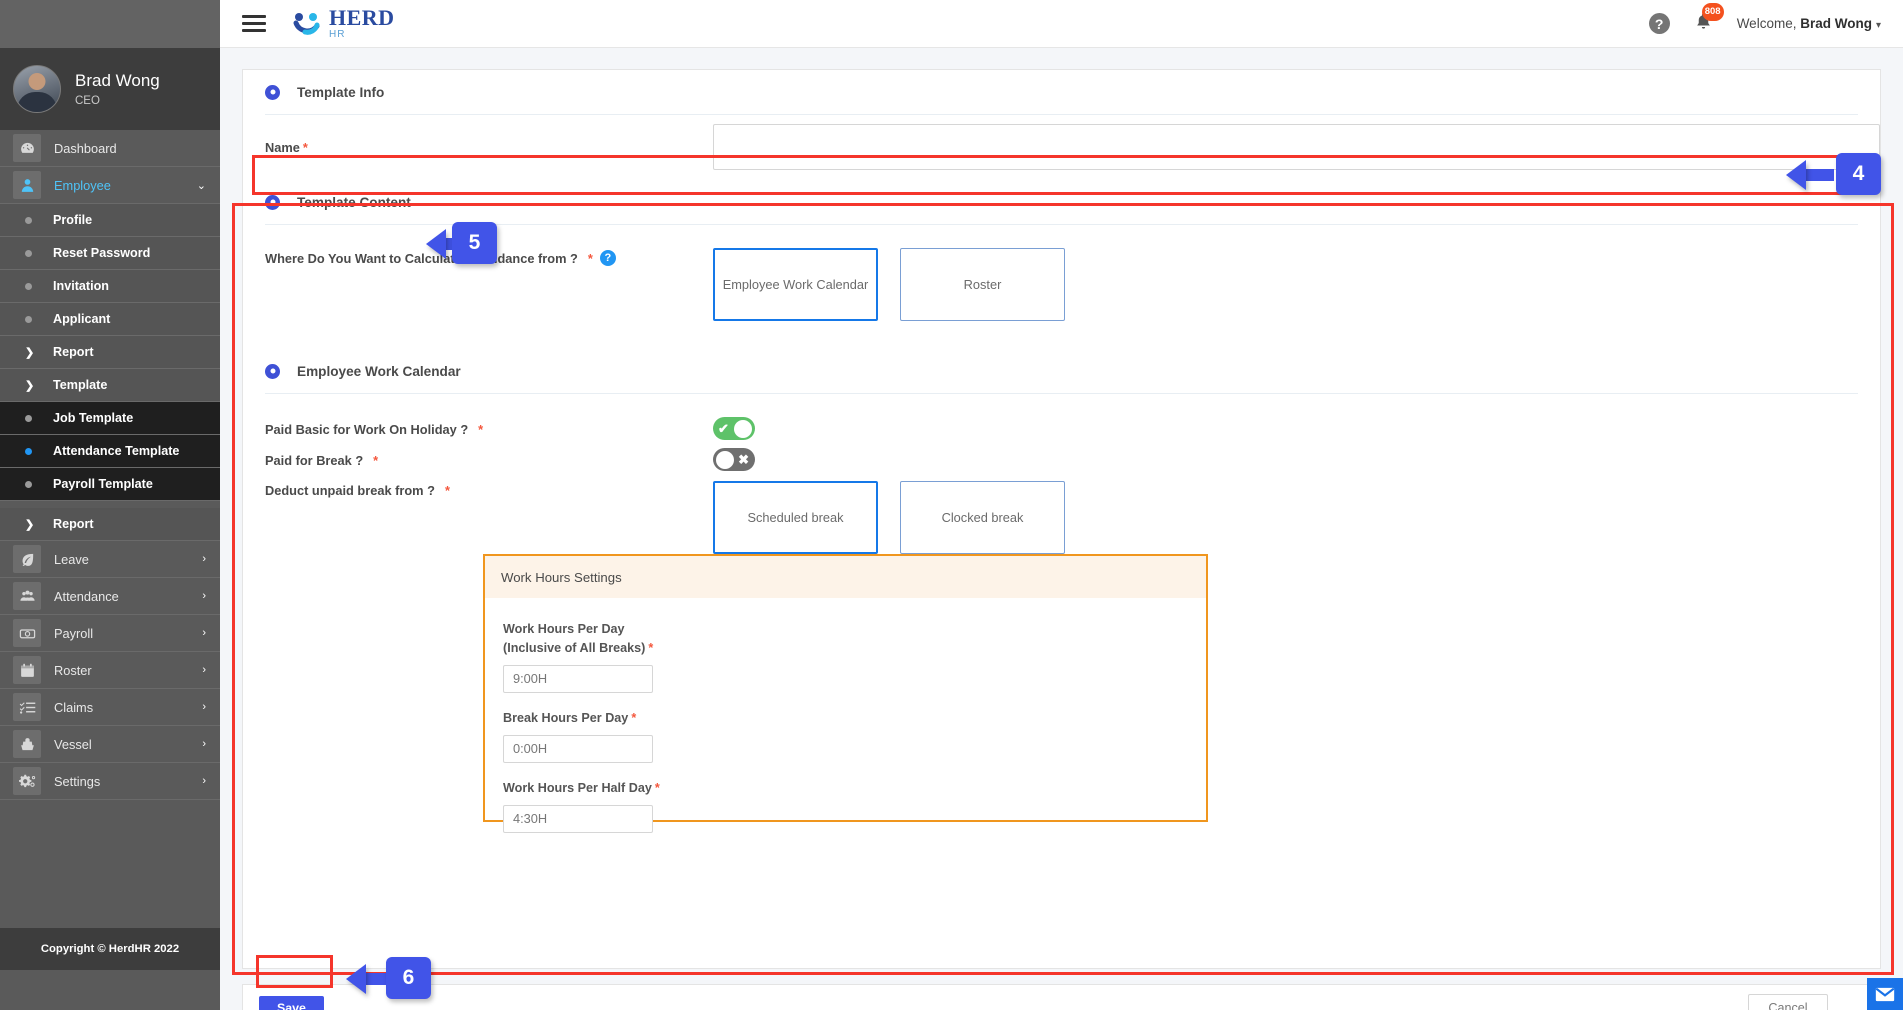 Image resolution: width=1903 pixels, height=1010 pixels. Describe the element at coordinates (27, 670) in the screenshot. I see `calendar-icon` at that location.